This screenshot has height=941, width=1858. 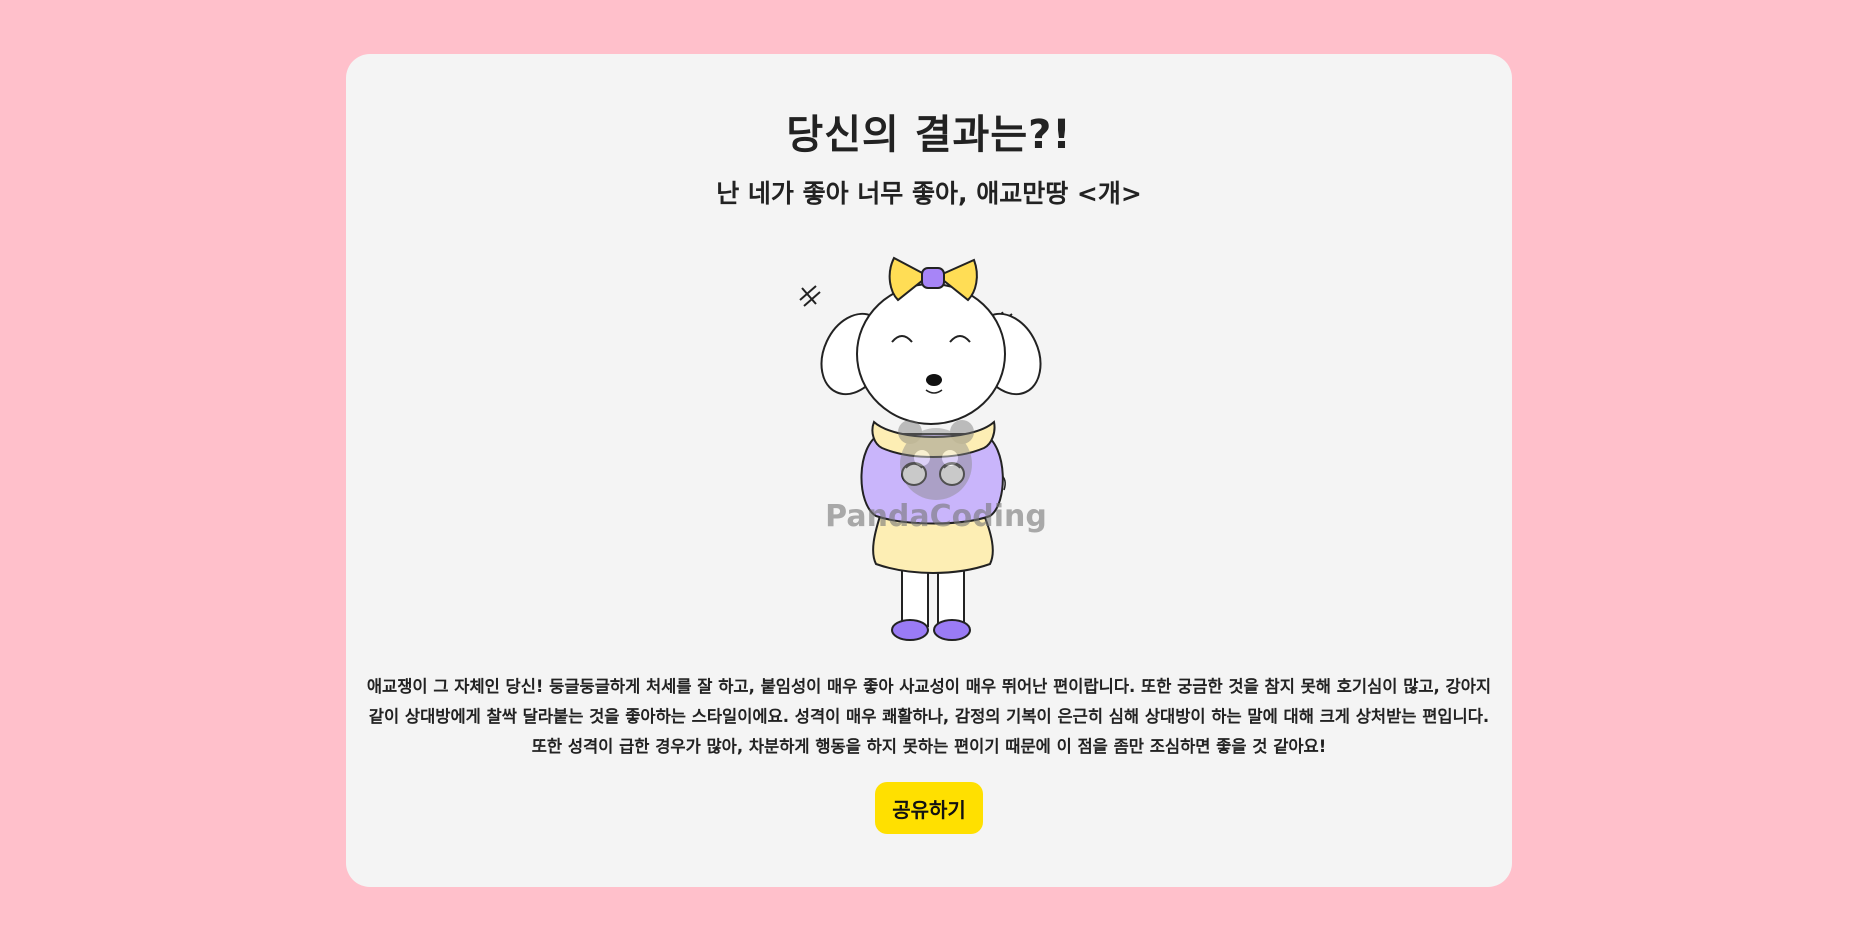 I want to click on dog-head, so click(x=931, y=354).